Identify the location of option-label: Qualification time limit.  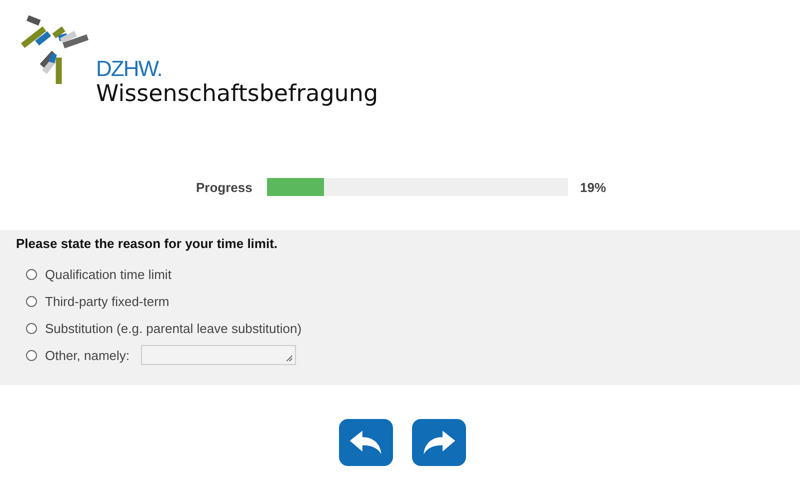
(108, 274).